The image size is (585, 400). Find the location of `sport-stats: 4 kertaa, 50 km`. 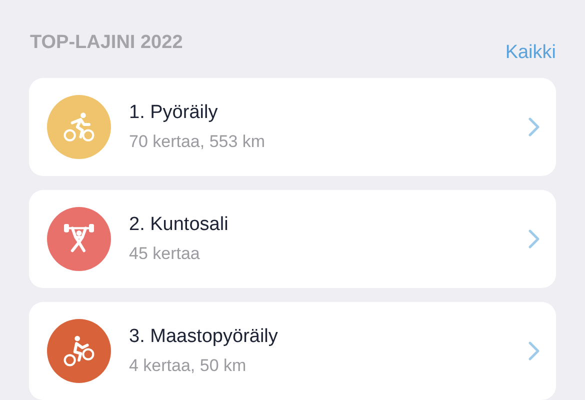

sport-stats: 4 kertaa, 50 km is located at coordinates (187, 366).